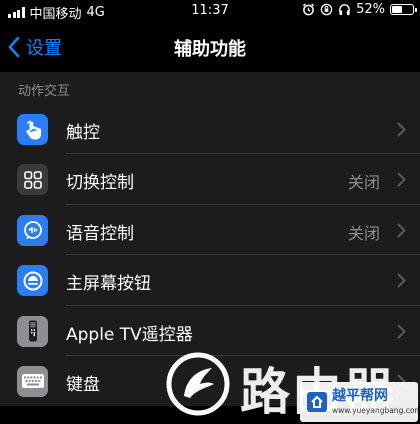  What do you see at coordinates (370, 9) in the screenshot?
I see `battery-percentage: 52%` at bounding box center [370, 9].